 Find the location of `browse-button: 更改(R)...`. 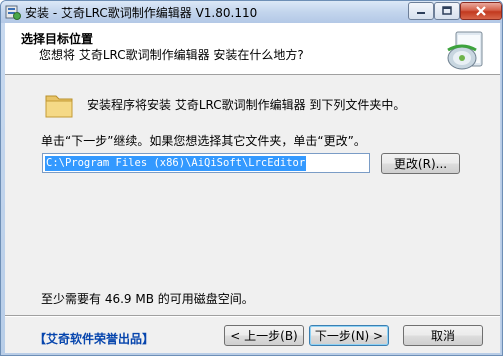

browse-button: 更改(R)... is located at coordinates (420, 163).